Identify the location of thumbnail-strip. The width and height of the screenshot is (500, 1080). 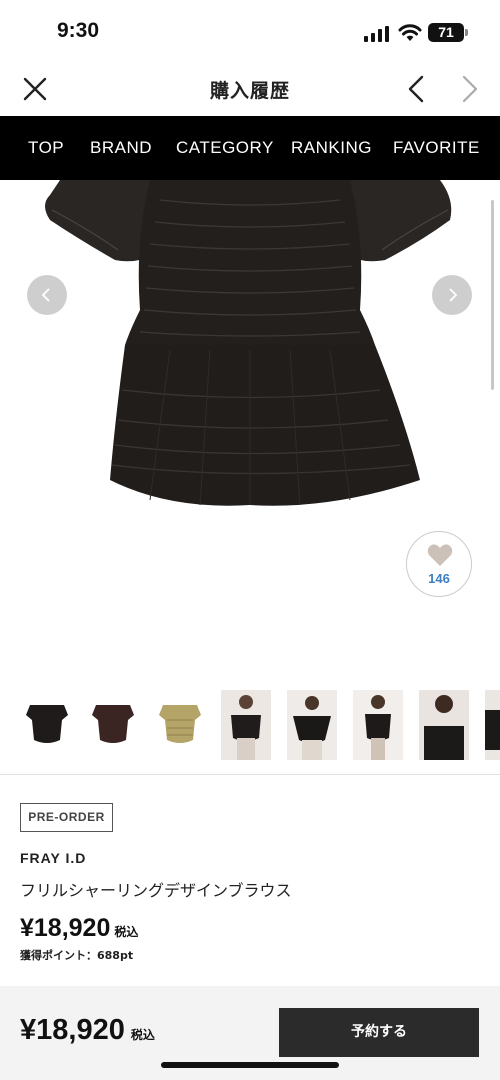
(250, 725).